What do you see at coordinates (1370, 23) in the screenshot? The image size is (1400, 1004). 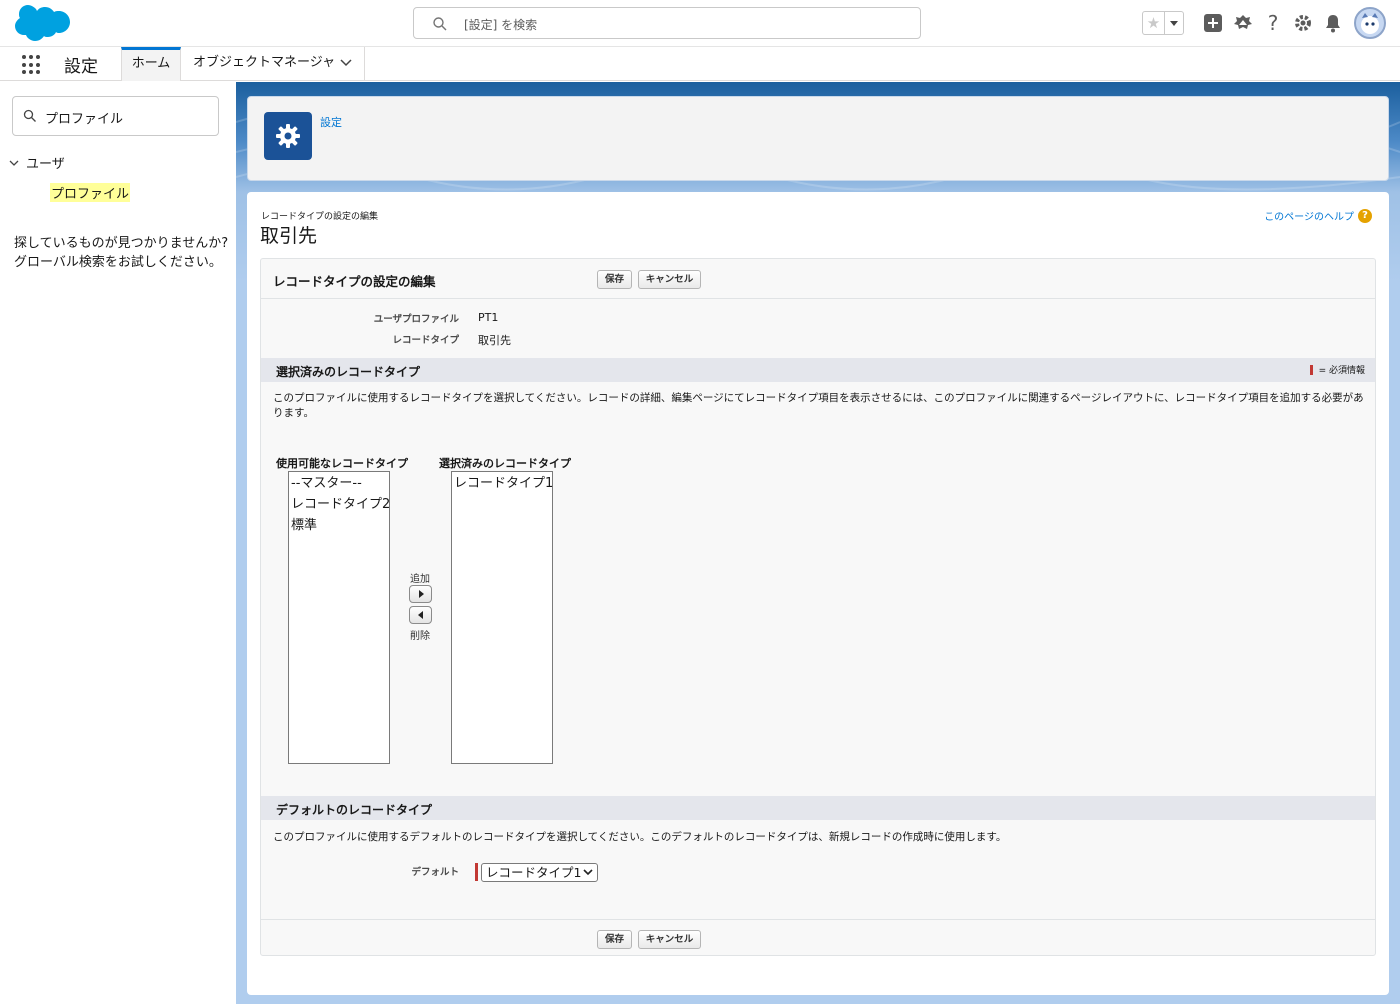 I see `user-avatar` at bounding box center [1370, 23].